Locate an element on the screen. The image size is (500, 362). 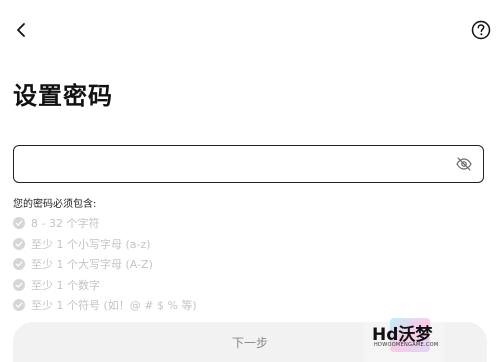
requirement-item: 至少 1 个符号 (如！@ # $ % 等) is located at coordinates (105, 305).